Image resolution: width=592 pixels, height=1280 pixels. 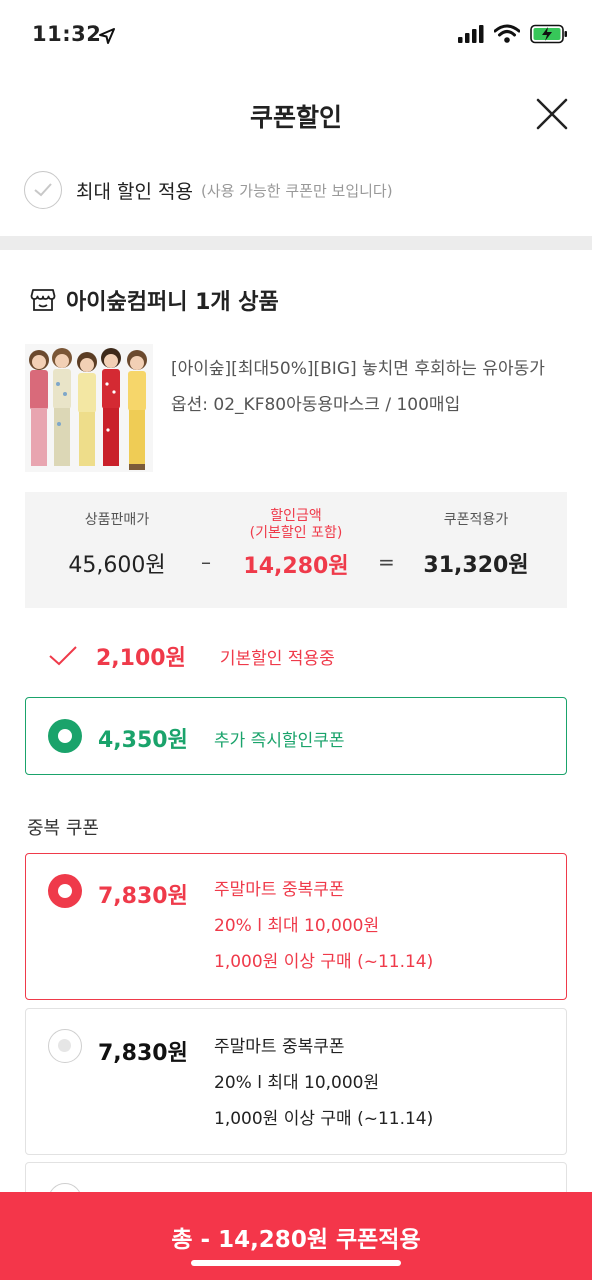 I want to click on status-time: 11:32, so click(x=67, y=34).